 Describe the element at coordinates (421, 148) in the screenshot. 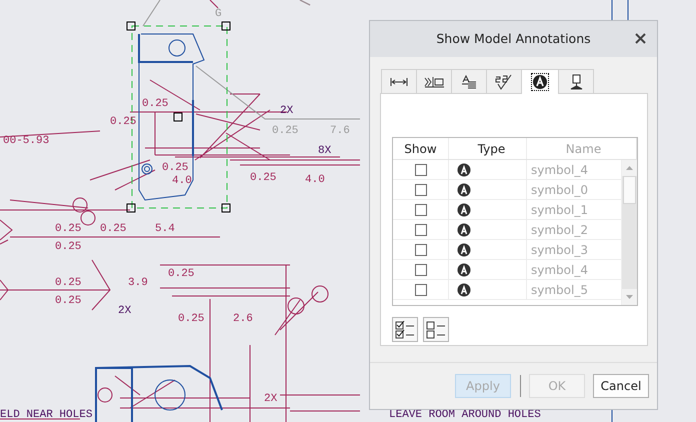

I see `column-header: Show` at that location.